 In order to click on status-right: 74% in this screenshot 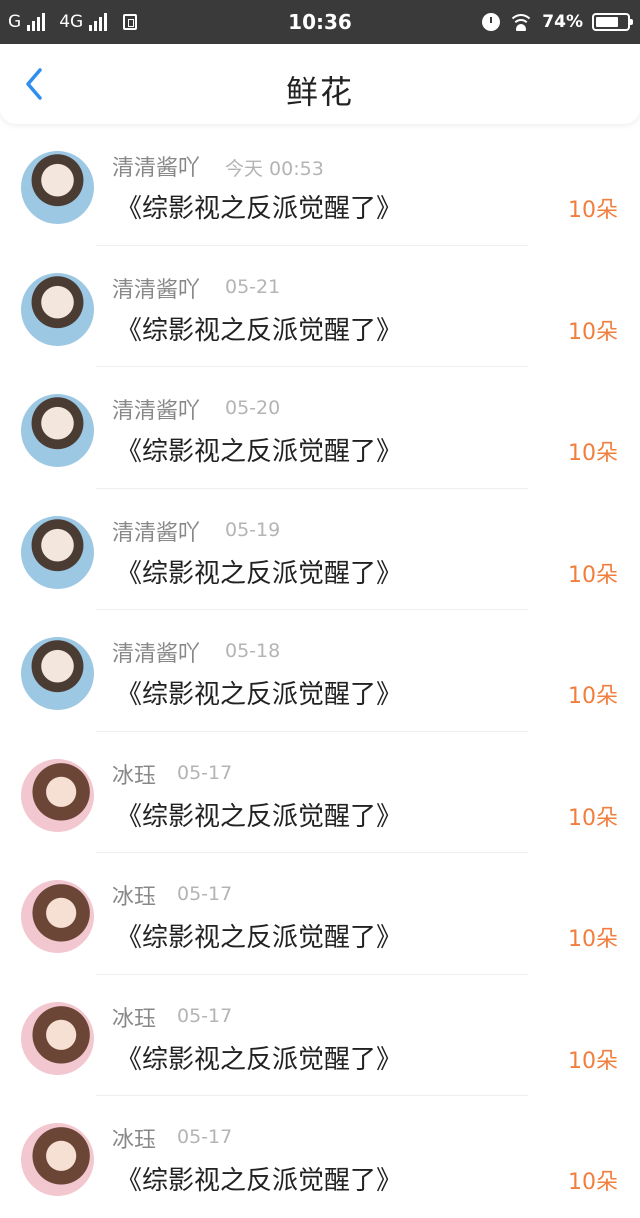, I will do `click(557, 22)`.